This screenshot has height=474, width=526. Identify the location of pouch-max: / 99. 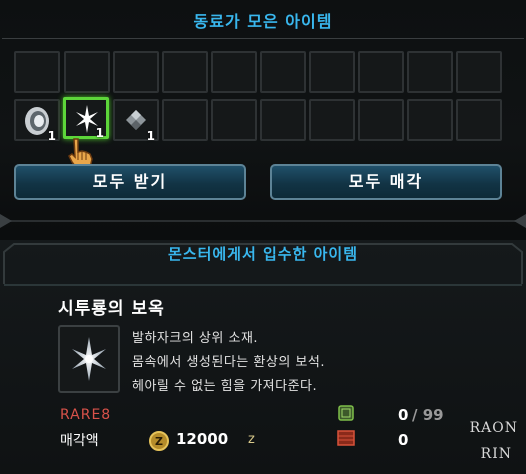
(428, 415).